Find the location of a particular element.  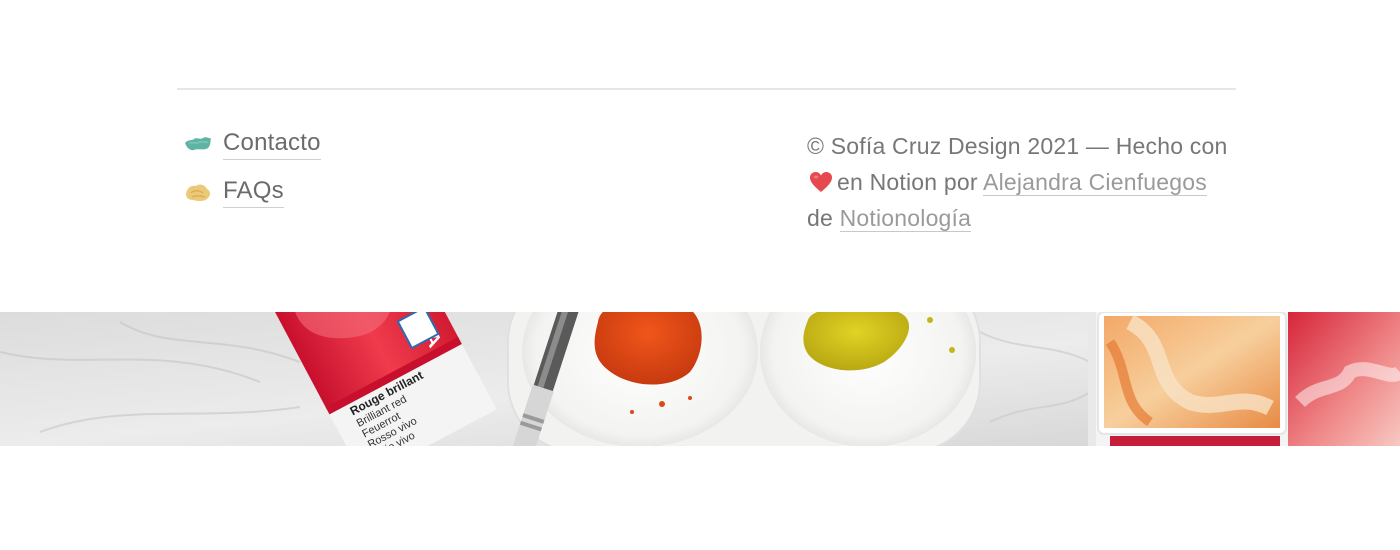

contact-link-label: Contacto is located at coordinates (272, 144).